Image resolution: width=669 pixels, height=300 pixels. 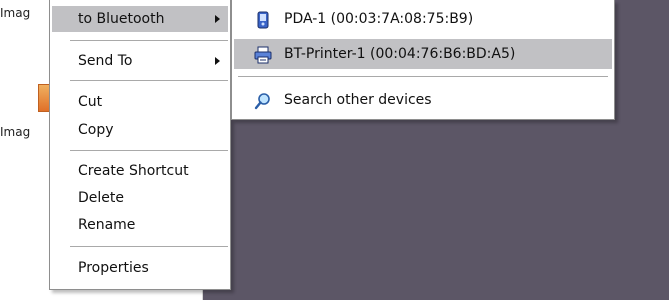 I want to click on device-item-bt-printer-1: BT-Printer-1 (00:04:76:B6:BD:A5), so click(x=423, y=54).